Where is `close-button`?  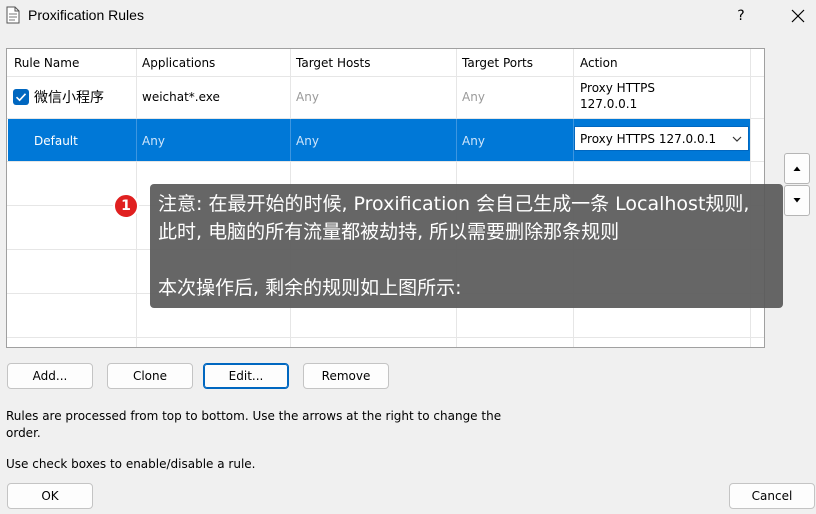 close-button is located at coordinates (798, 16).